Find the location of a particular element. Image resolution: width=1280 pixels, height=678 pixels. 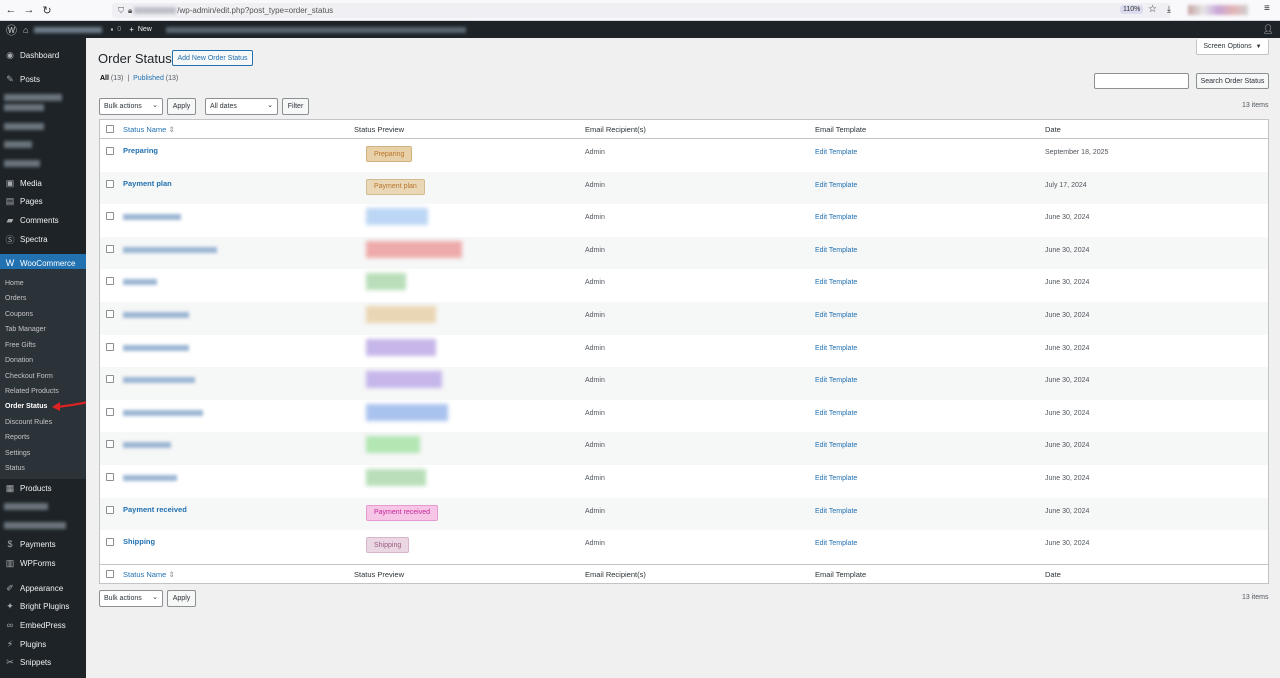

menu-bright-plugins: ✦ Bright Plugins is located at coordinates (43, 606).